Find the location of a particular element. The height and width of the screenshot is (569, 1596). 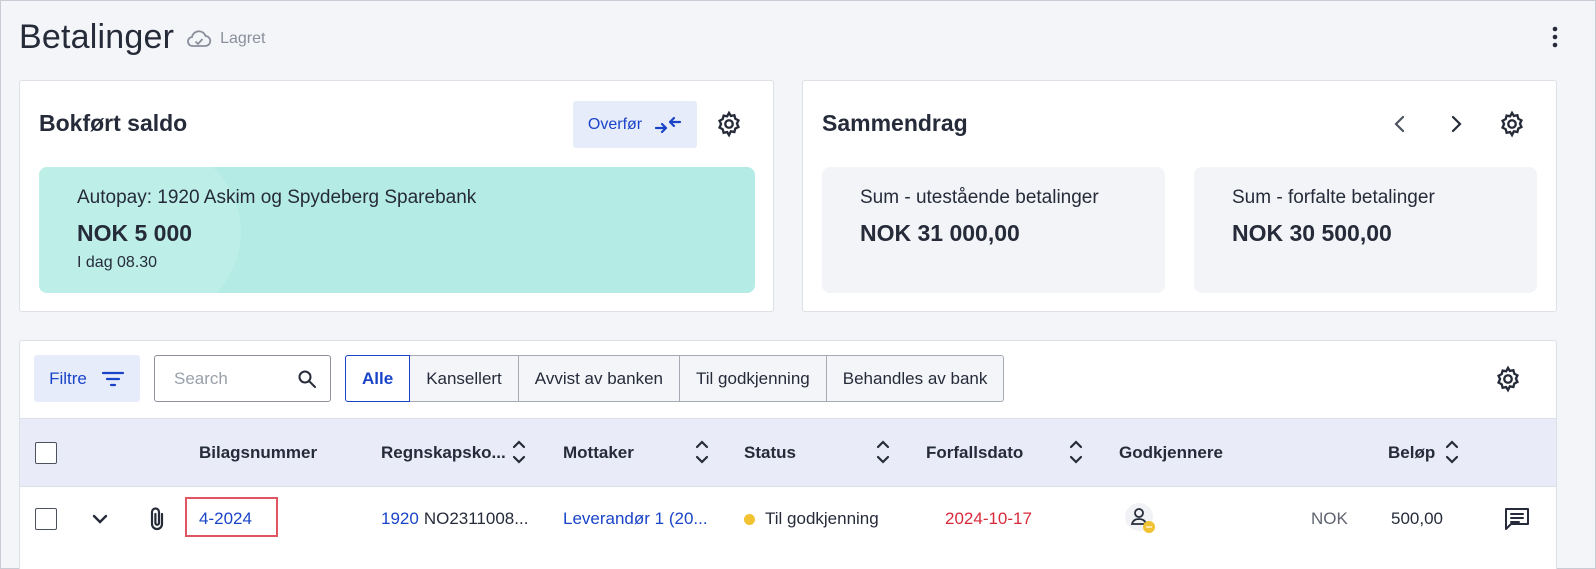

status-cell: Til godkjenning is located at coordinates (811, 519).